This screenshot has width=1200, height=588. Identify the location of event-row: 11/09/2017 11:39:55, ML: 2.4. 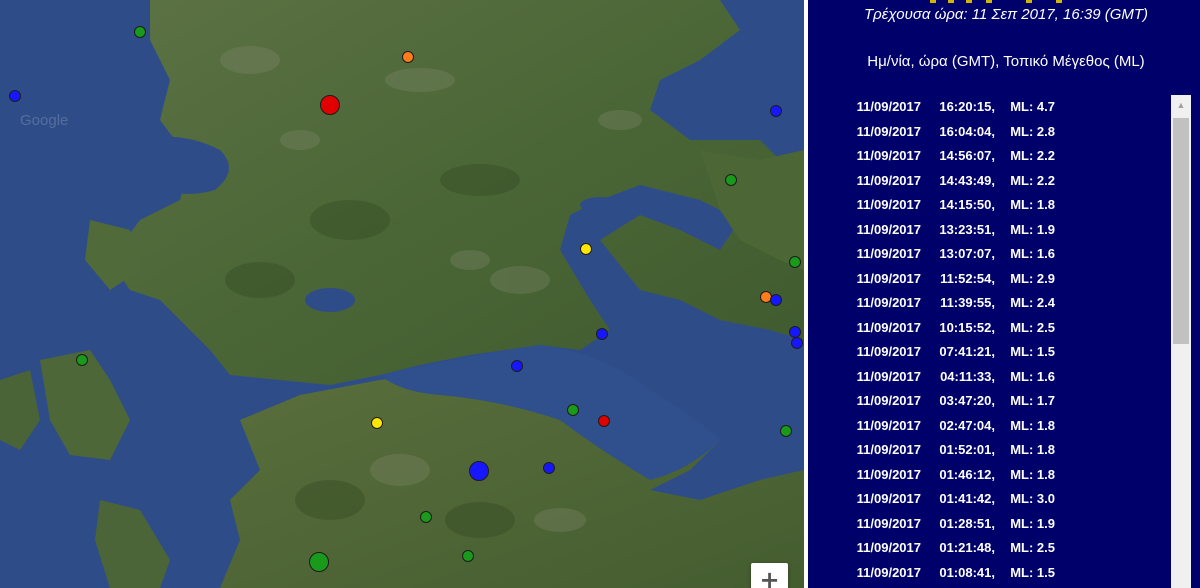
(991, 303).